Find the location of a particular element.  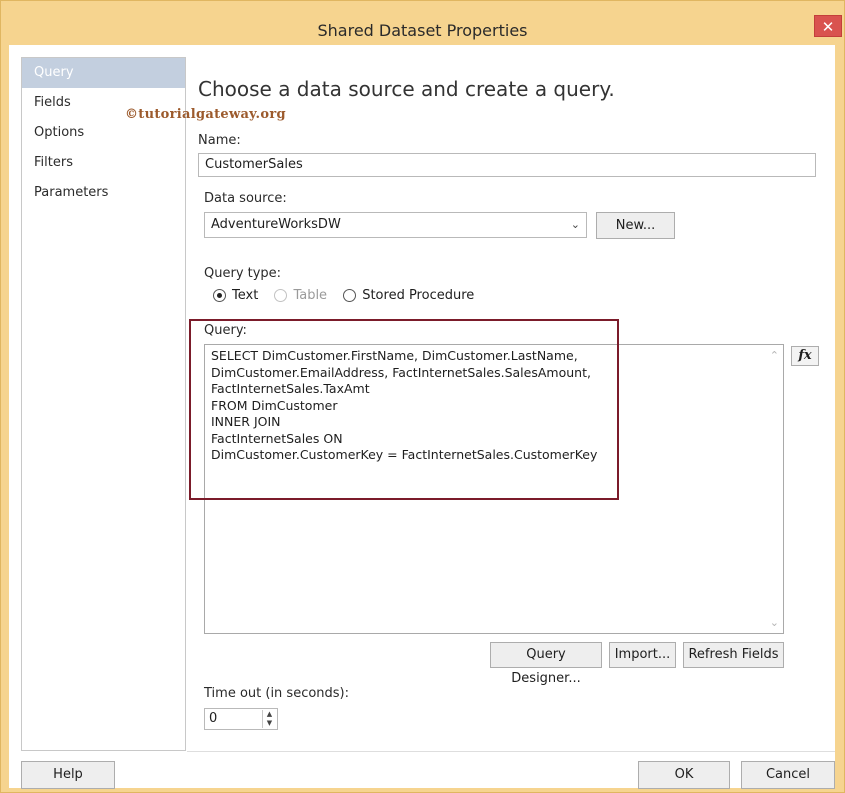

scroll-up-icon: ⌃ is located at coordinates (774, 355).